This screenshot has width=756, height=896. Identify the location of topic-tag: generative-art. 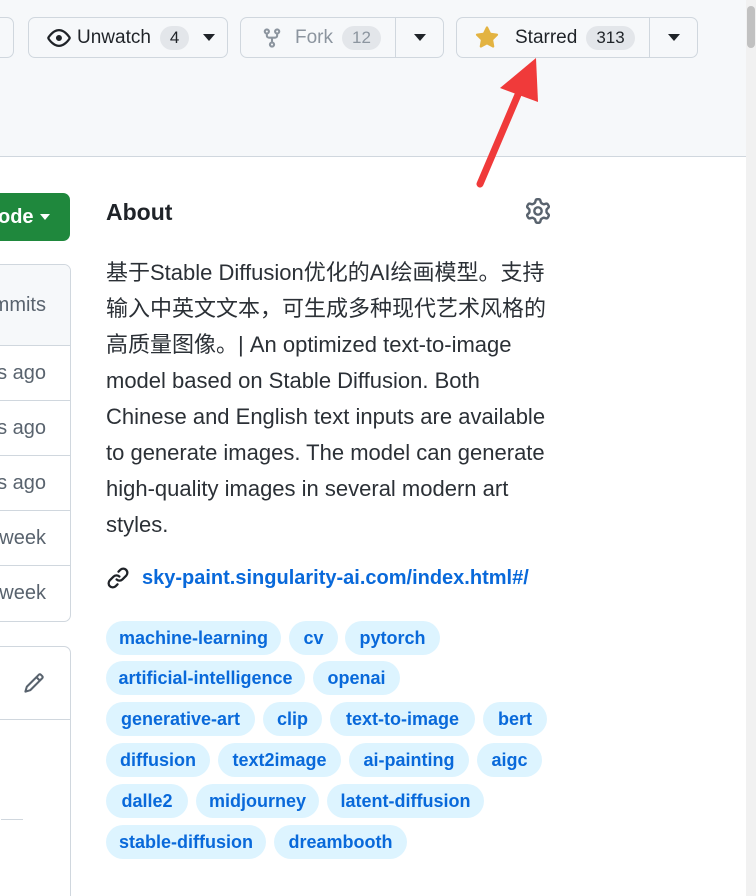
(180, 719).